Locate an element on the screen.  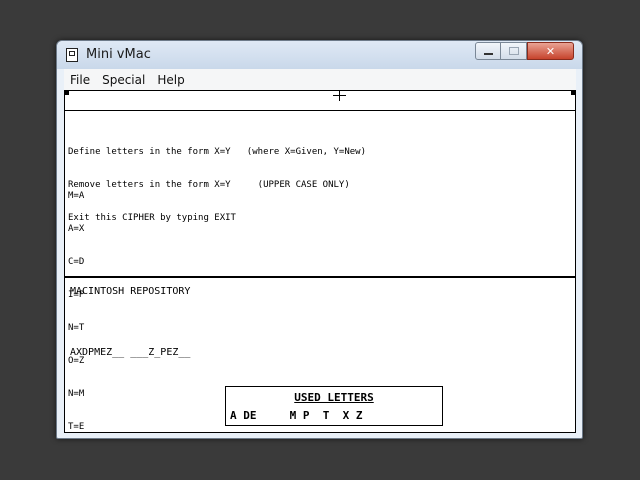
title-bar: Mini vMac ✕ is located at coordinates (319, 55).